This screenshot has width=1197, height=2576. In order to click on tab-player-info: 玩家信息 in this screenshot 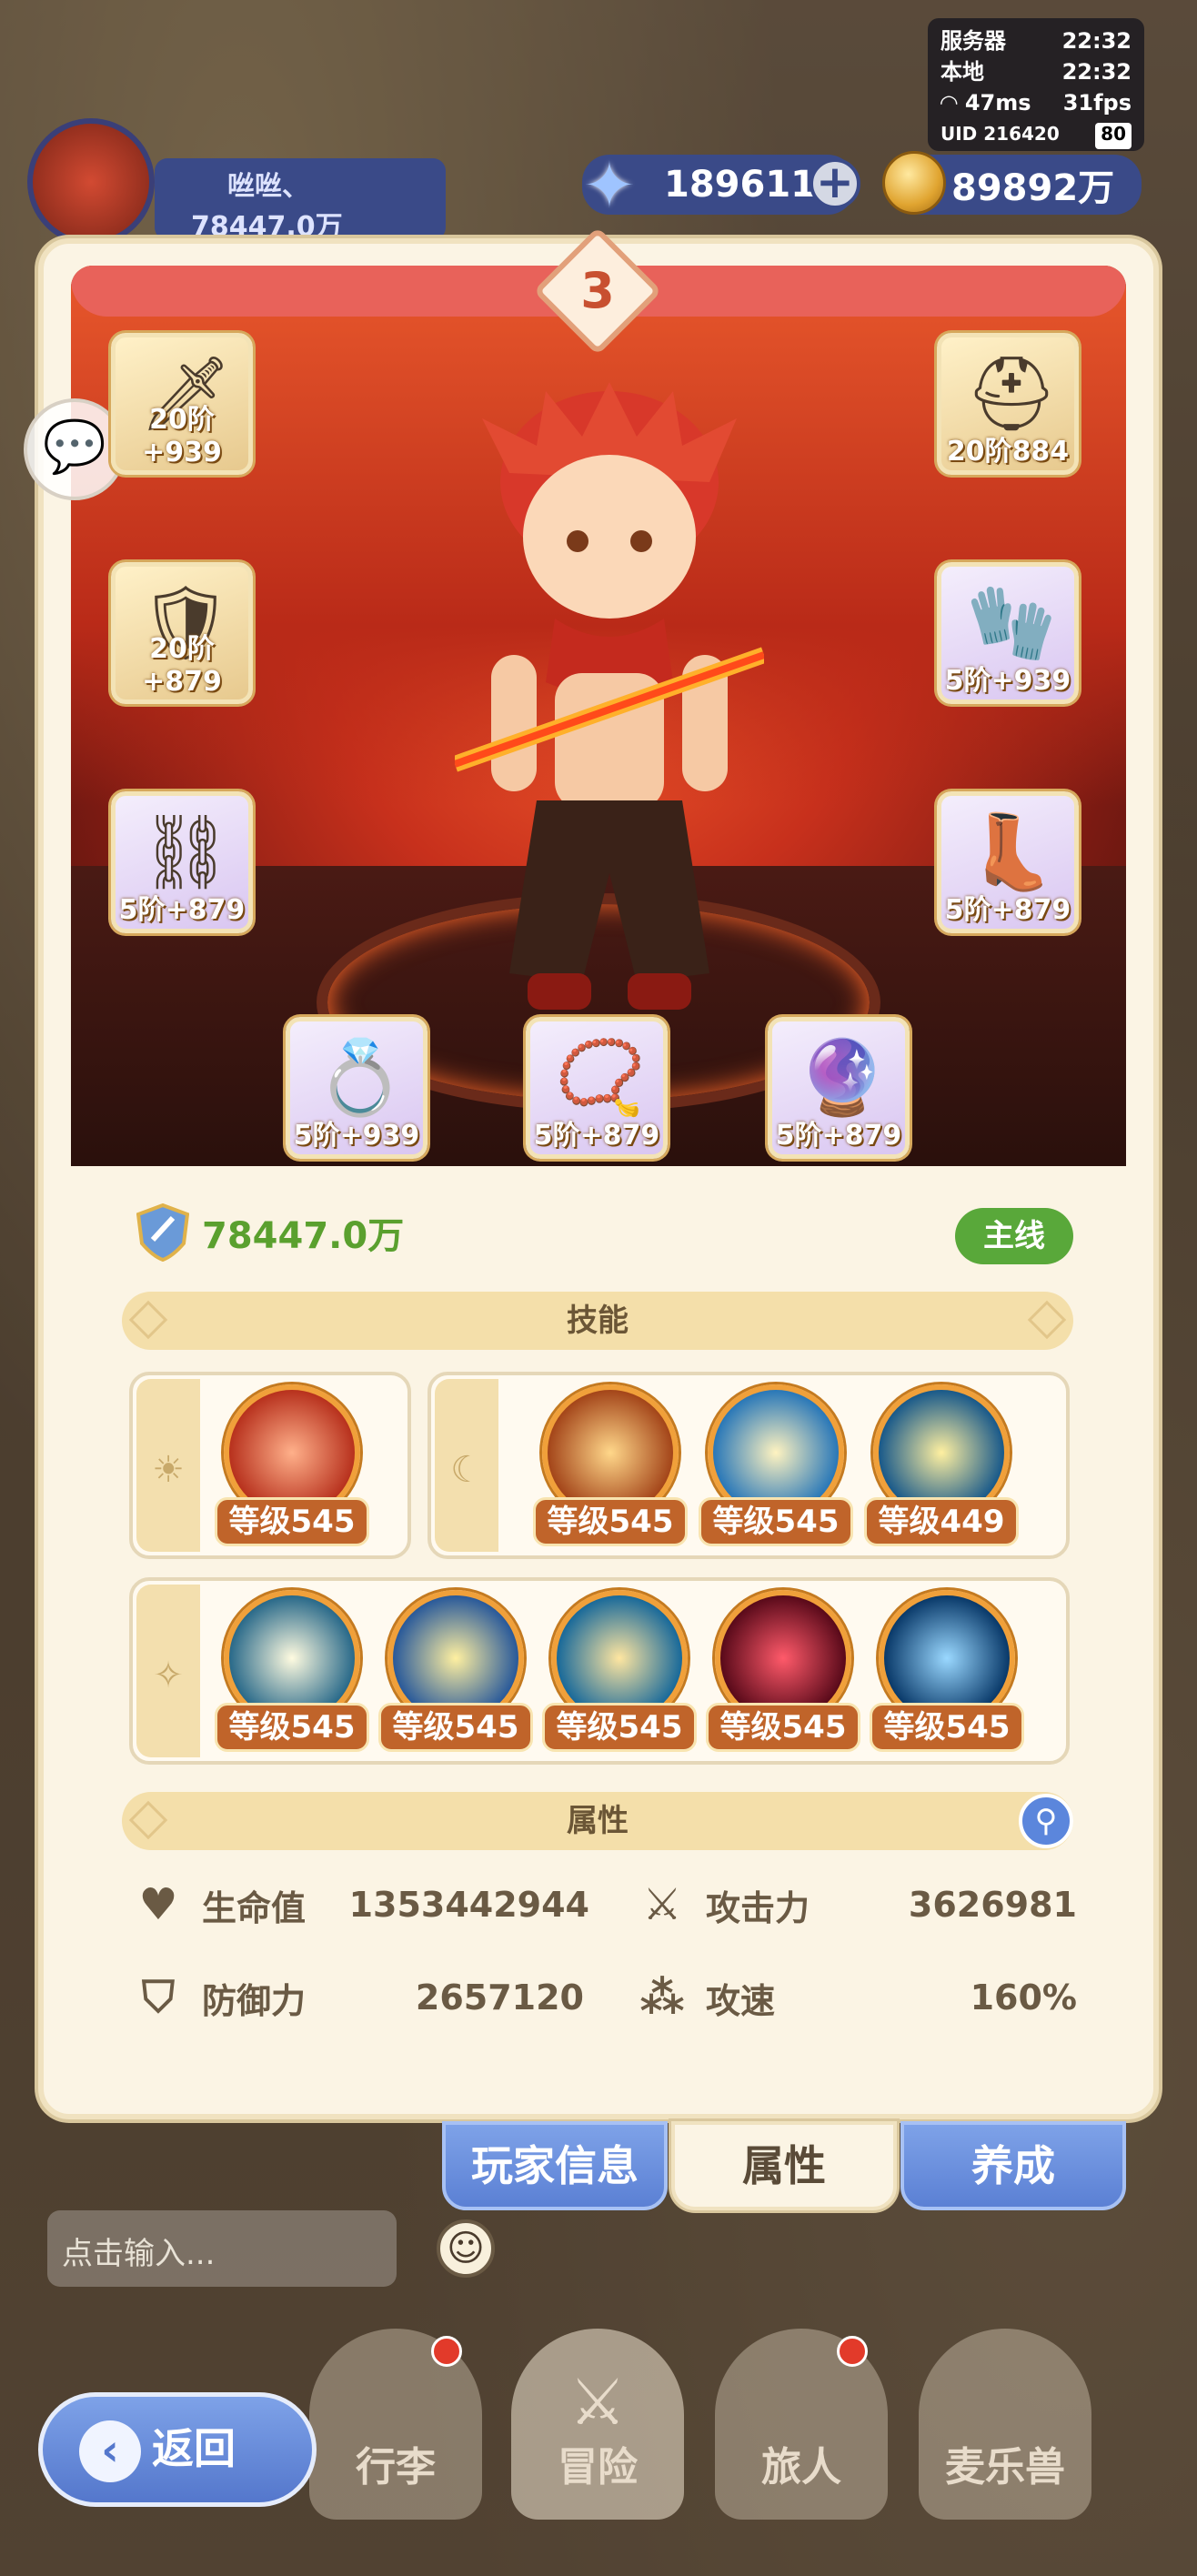, I will do `click(555, 2165)`.